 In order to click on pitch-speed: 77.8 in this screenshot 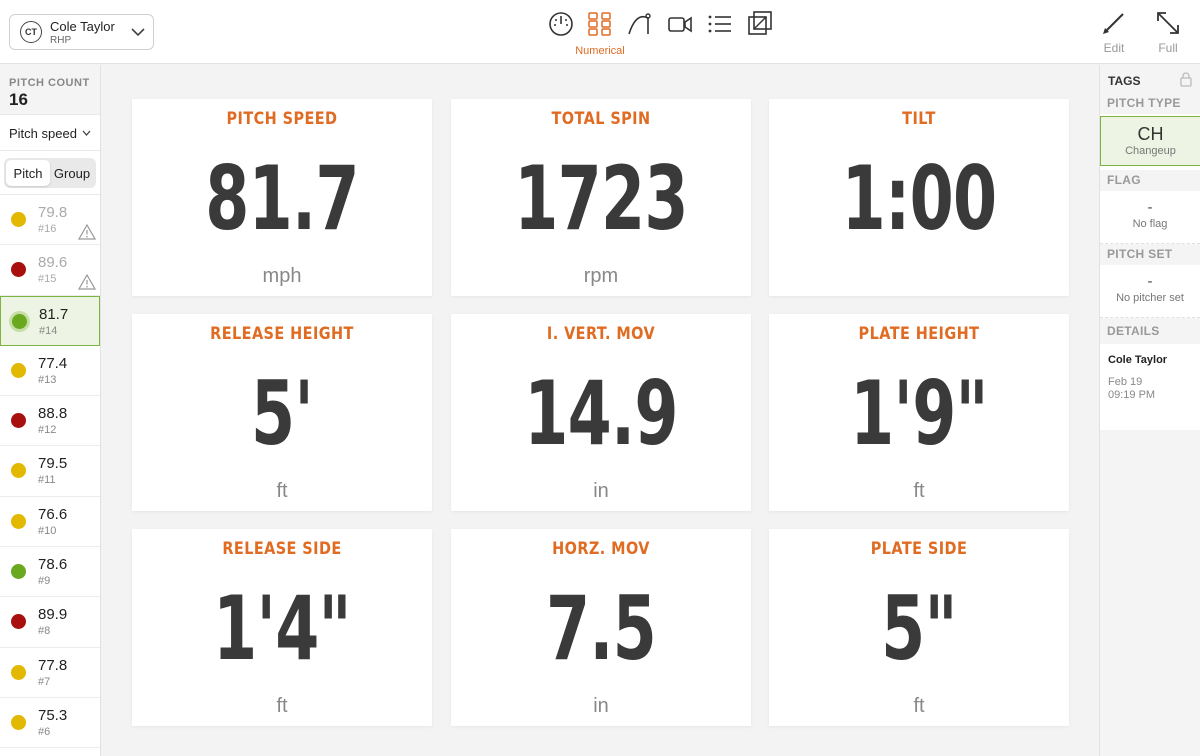, I will do `click(53, 665)`.